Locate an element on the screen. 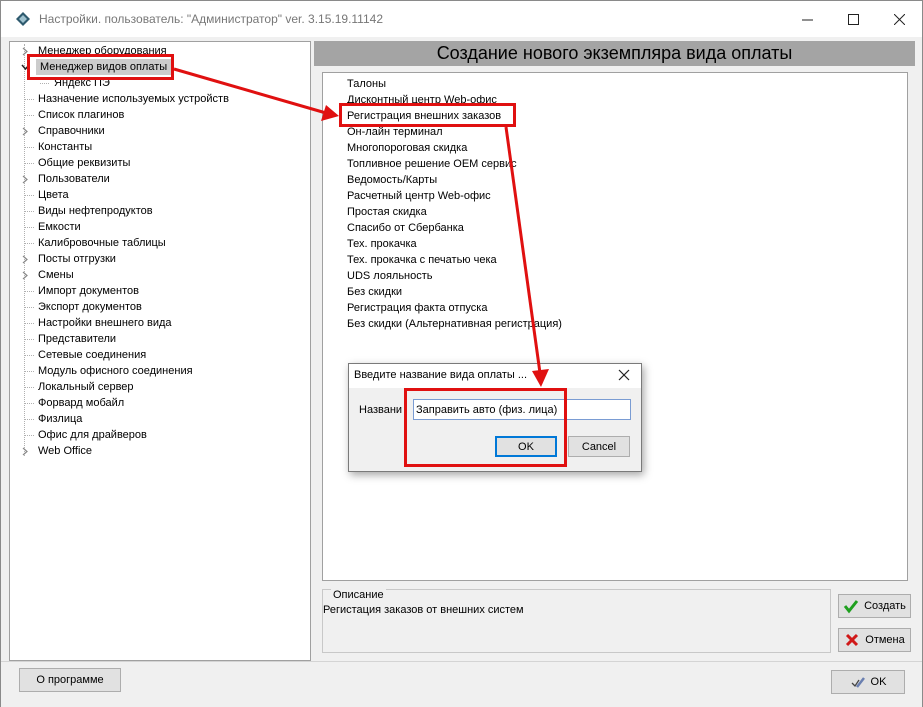 The height and width of the screenshot is (707, 923). close-icon is located at coordinates (899, 19).